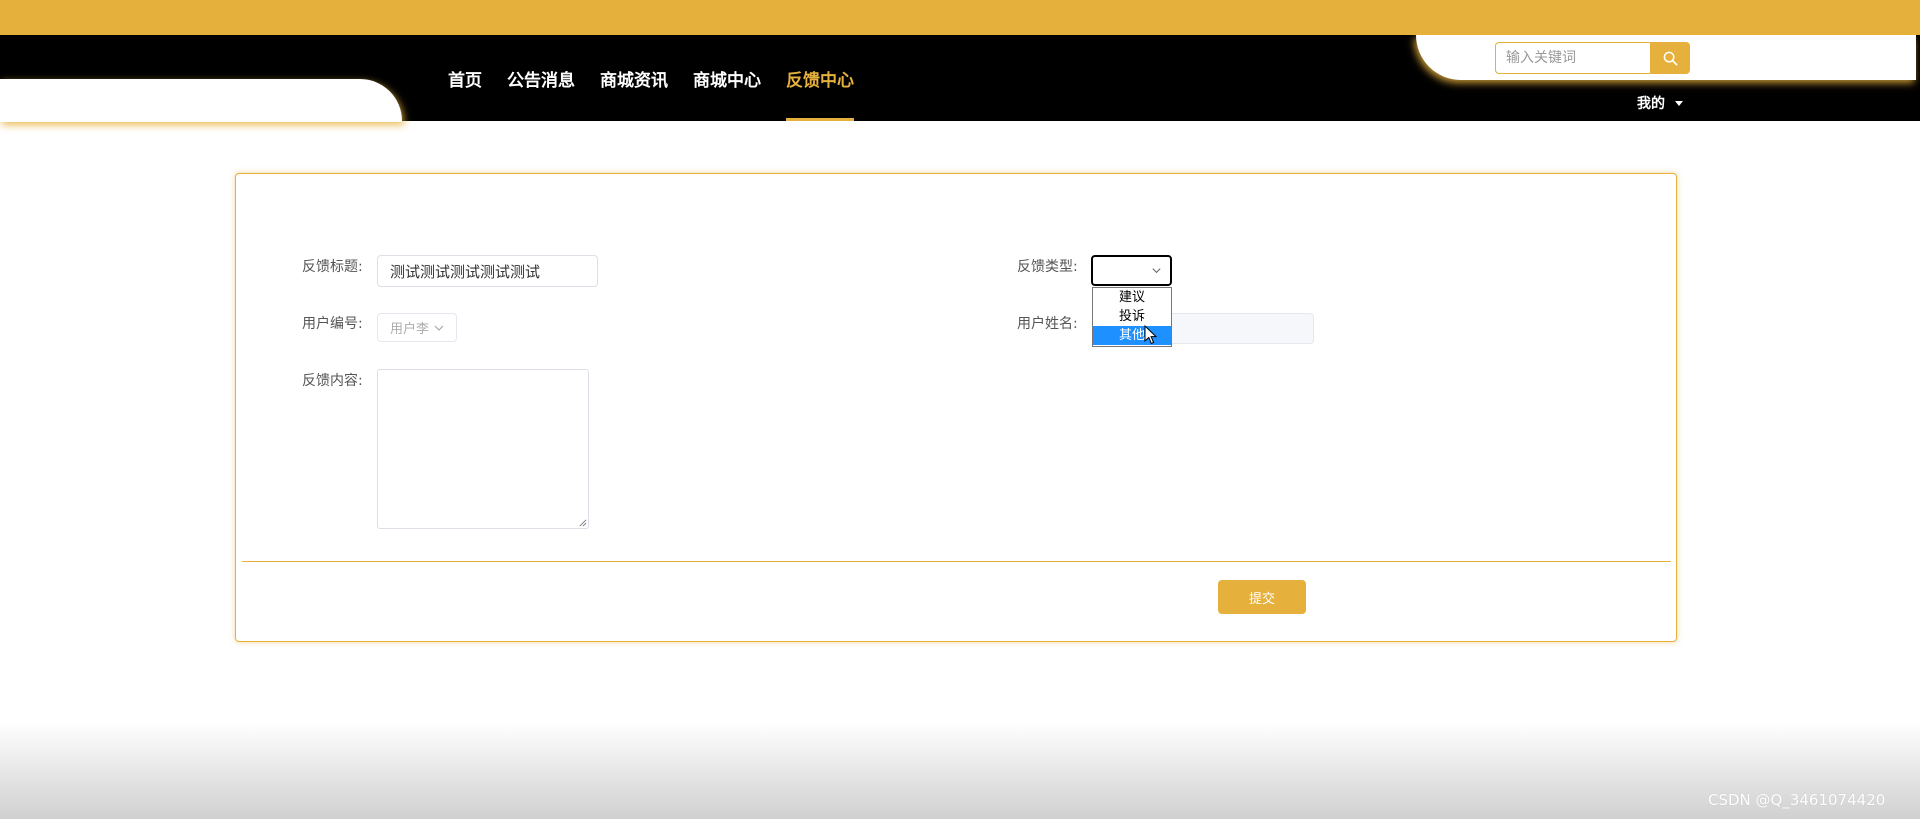 The width and height of the screenshot is (1920, 819). I want to click on watermark-text: CSDN @Q_3461074420, so click(1797, 800).